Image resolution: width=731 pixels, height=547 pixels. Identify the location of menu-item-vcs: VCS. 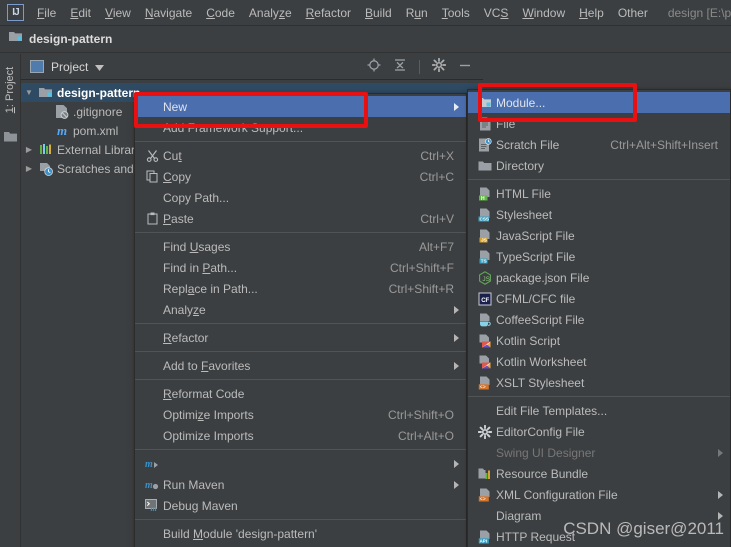
(496, 13).